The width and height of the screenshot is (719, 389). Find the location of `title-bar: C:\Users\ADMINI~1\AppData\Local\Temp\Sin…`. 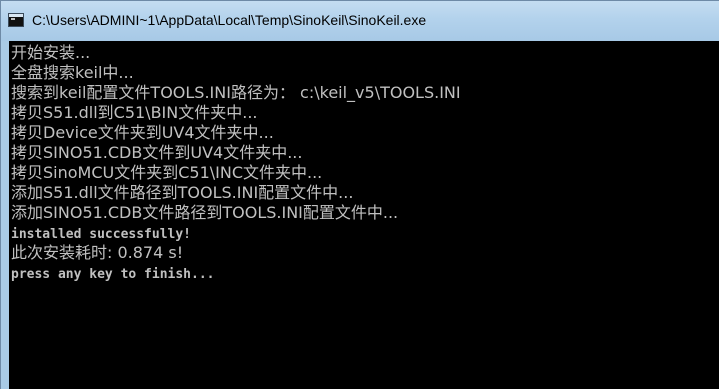

title-bar: C:\Users\ADMINI~1\AppData\Local\Temp\Sin… is located at coordinates (360, 21).